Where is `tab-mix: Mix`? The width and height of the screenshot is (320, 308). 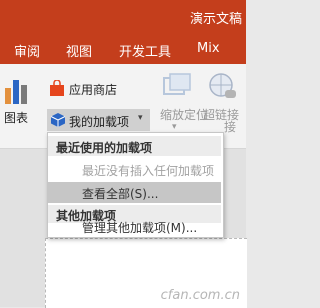
tab-mix: Mix is located at coordinates (208, 48).